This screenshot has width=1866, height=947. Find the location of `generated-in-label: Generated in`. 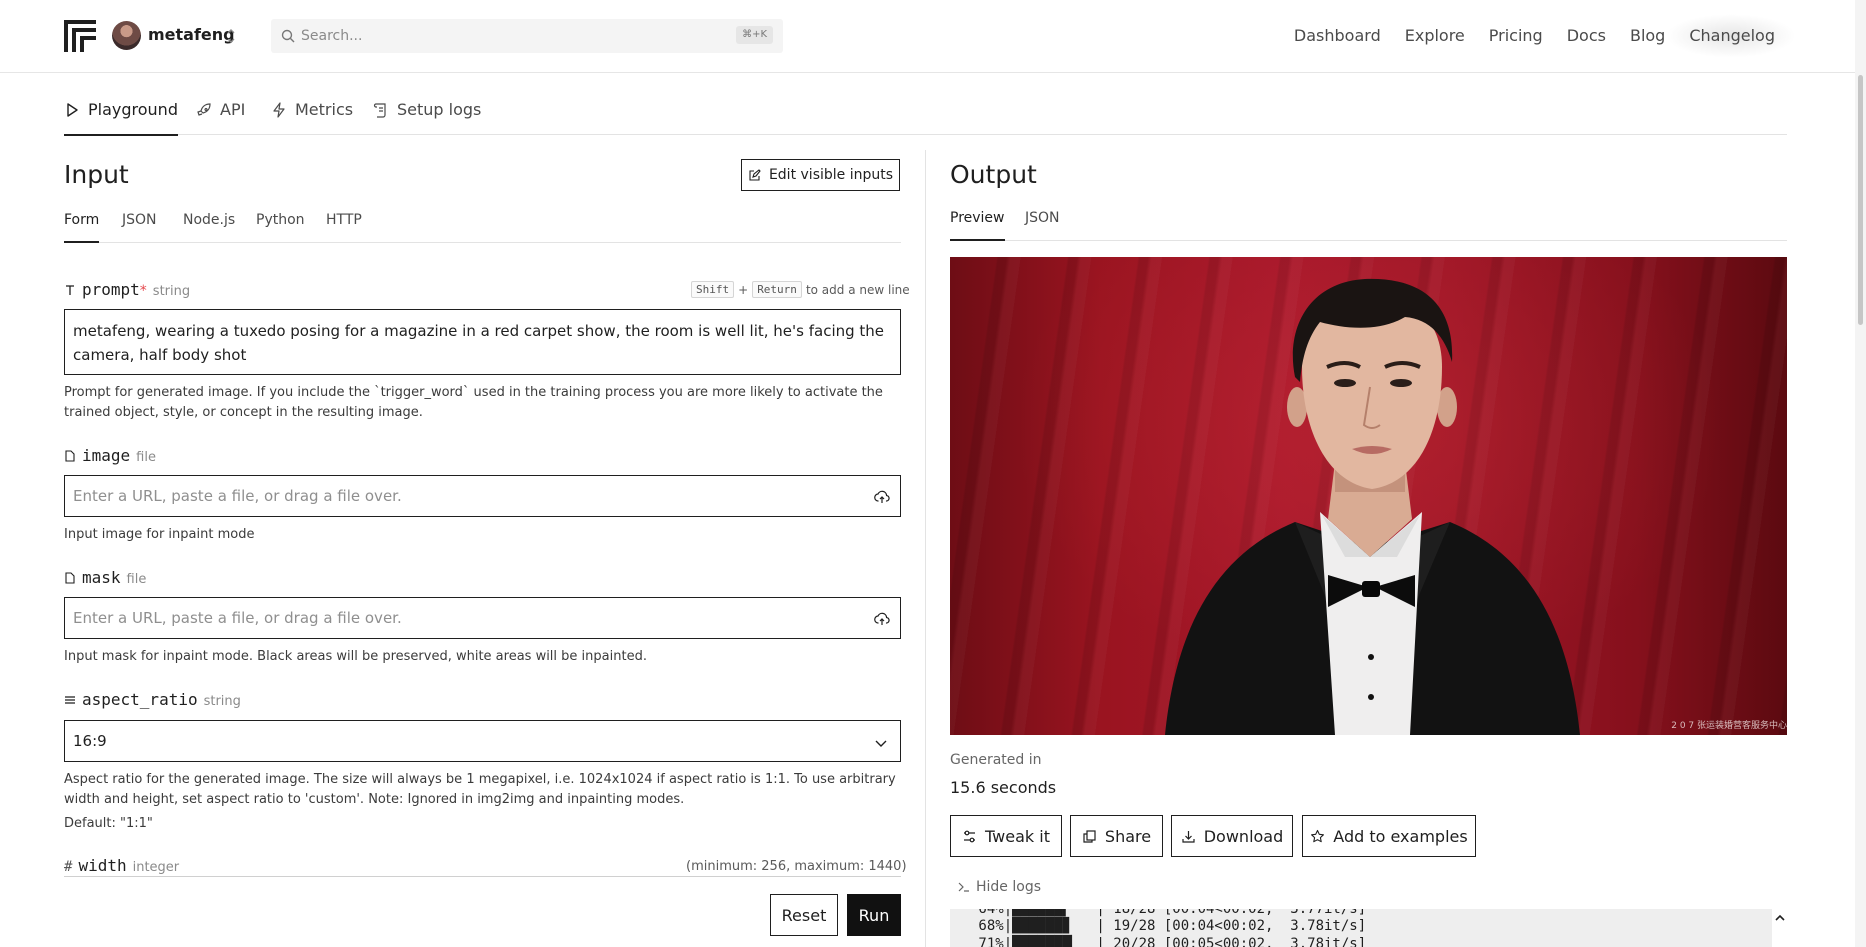

generated-in-label: Generated in is located at coordinates (996, 760).